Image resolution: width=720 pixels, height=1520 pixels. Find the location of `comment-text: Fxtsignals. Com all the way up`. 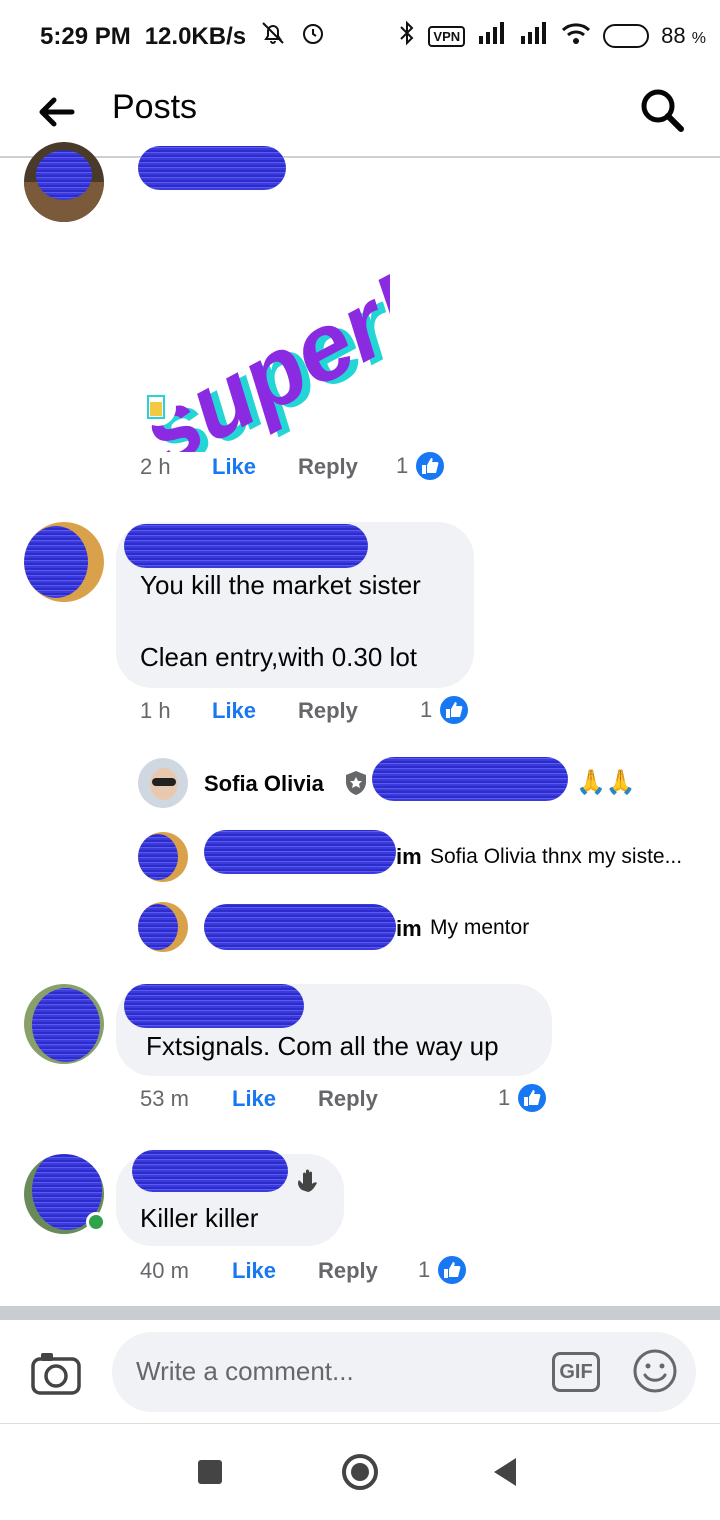

comment-text: Fxtsignals. Com all the way up is located at coordinates (322, 1046).